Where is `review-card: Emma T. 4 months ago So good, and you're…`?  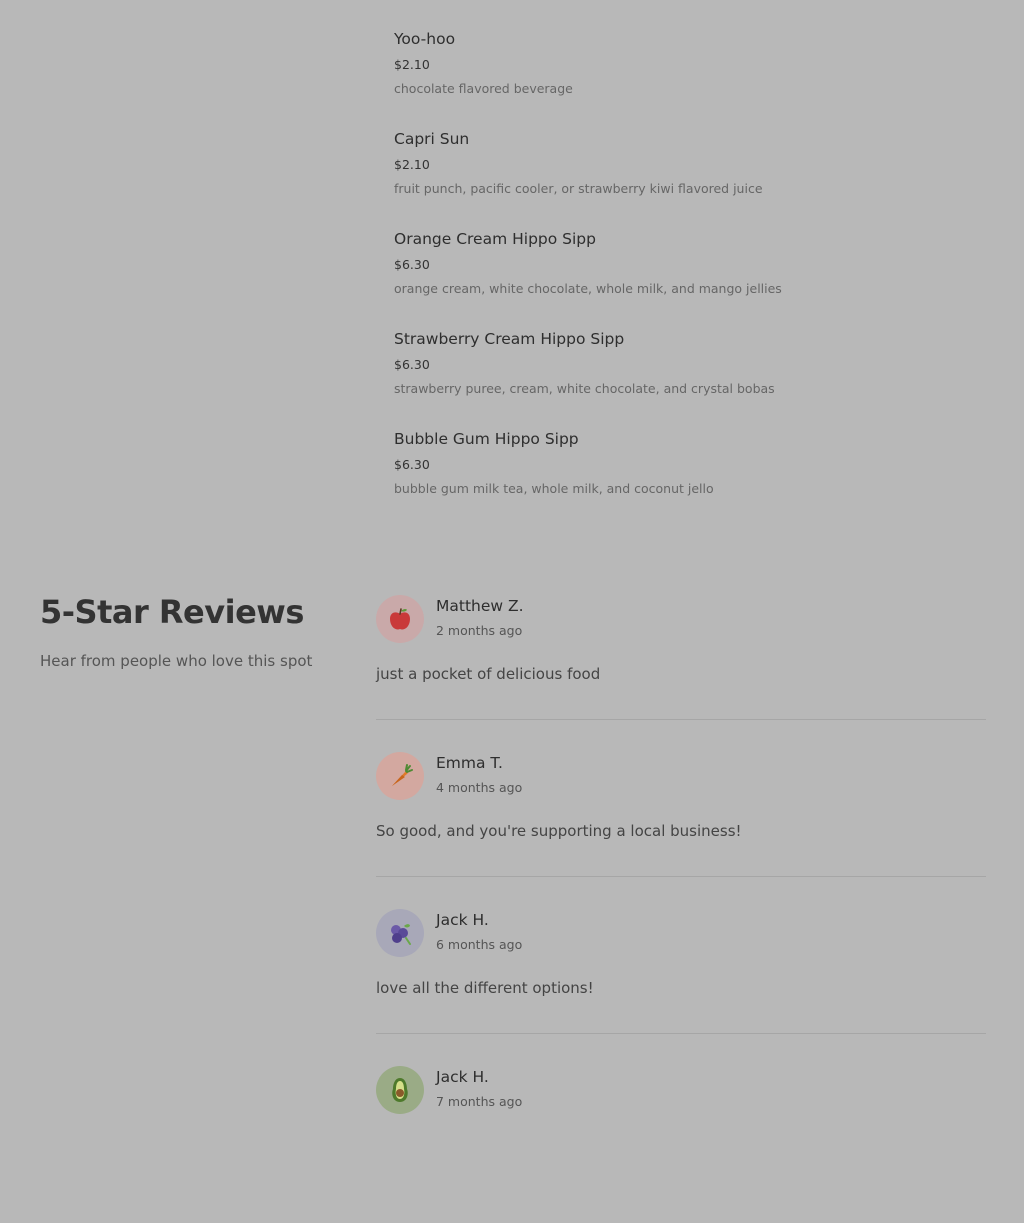
review-card: Emma T. 4 months ago So good, and you're… is located at coordinates (681, 830).